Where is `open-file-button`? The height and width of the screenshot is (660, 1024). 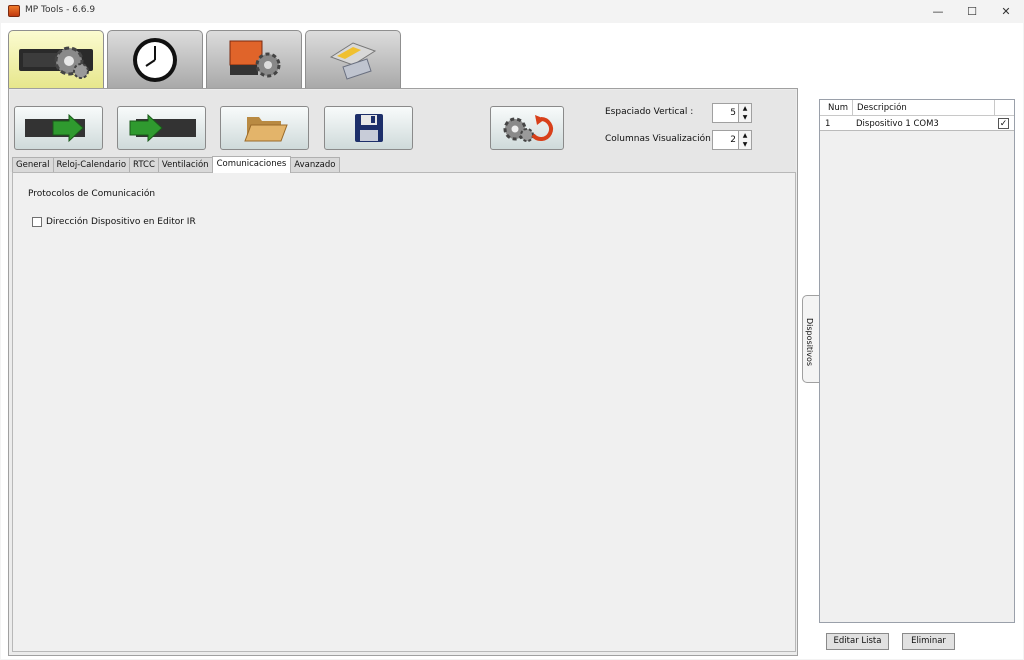
open-file-button is located at coordinates (264, 128).